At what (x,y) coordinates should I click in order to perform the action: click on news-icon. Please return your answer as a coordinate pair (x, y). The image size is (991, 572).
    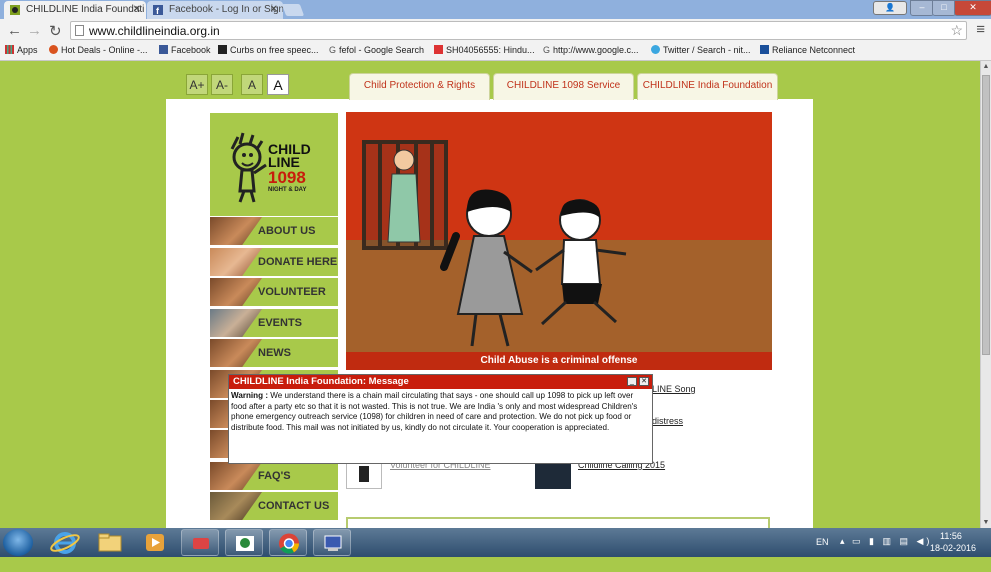
    Looking at the image, I should click on (222, 49).